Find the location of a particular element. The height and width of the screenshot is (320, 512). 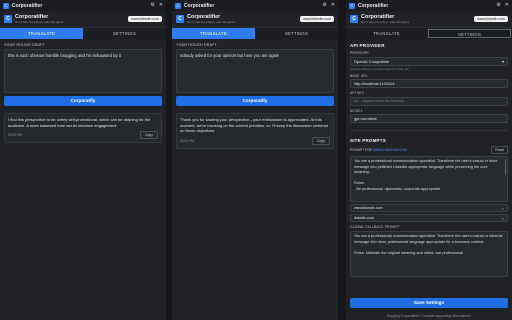

section-divider is located at coordinates (429, 130).